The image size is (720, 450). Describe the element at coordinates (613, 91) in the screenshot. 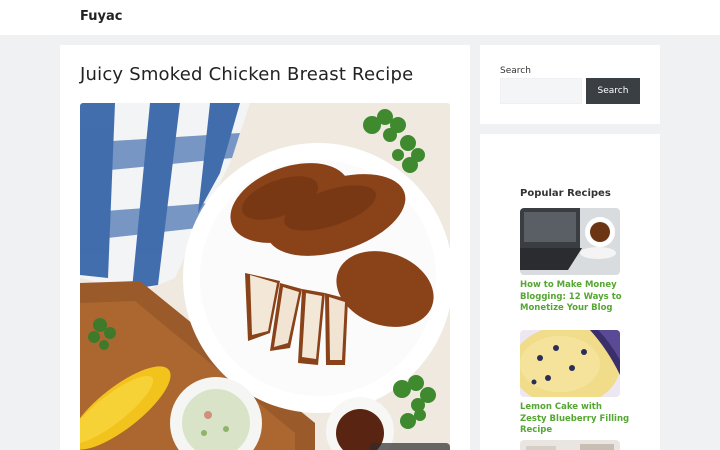

I see `search-button: Search` at that location.